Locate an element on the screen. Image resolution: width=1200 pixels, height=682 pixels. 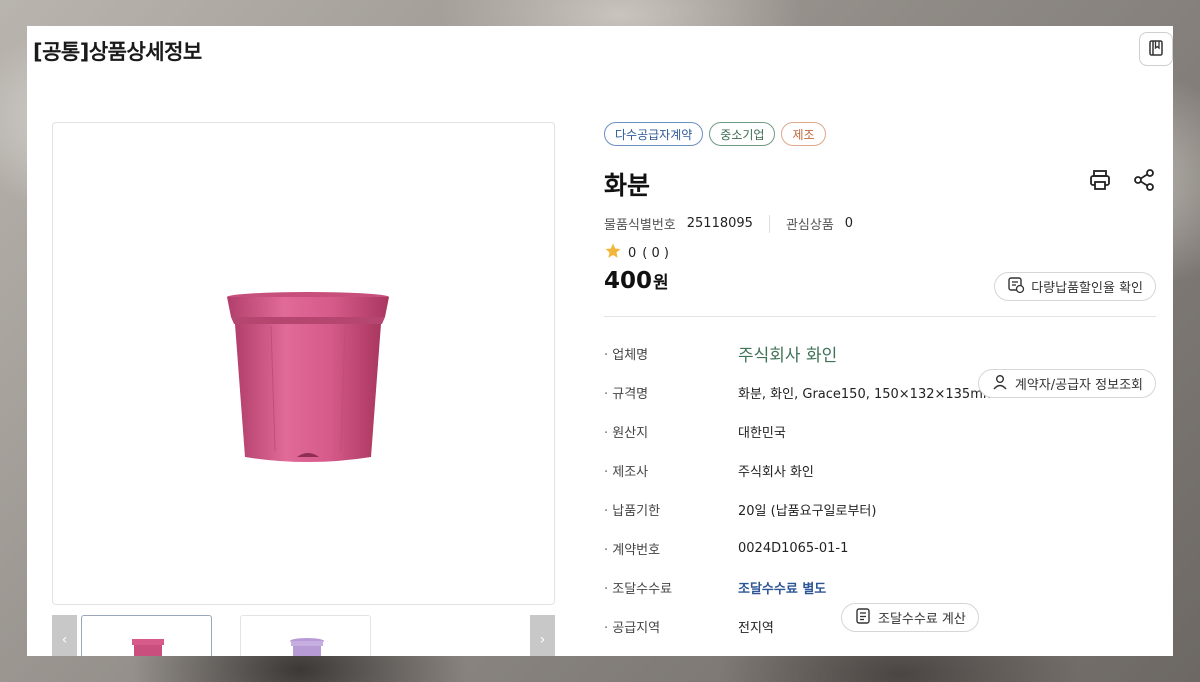
product-id-label: 물품식별번호 is located at coordinates (640, 225).